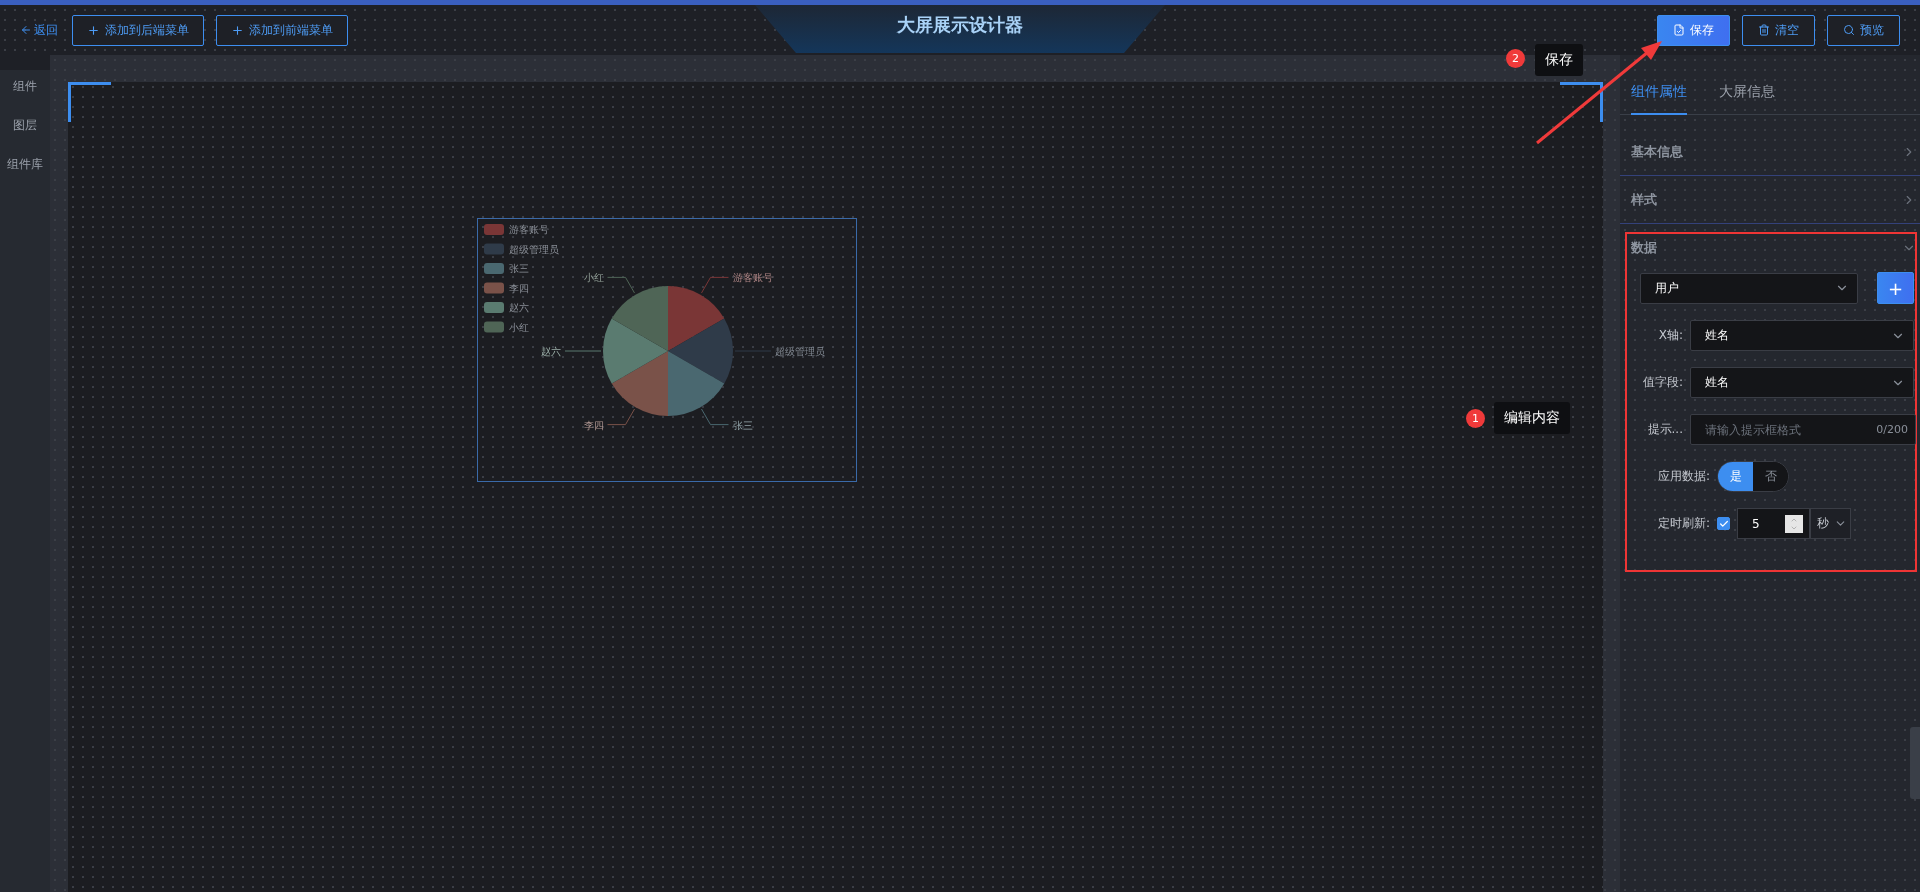 The image size is (1920, 892). I want to click on sidebar-item: 组件库, so click(25, 164).